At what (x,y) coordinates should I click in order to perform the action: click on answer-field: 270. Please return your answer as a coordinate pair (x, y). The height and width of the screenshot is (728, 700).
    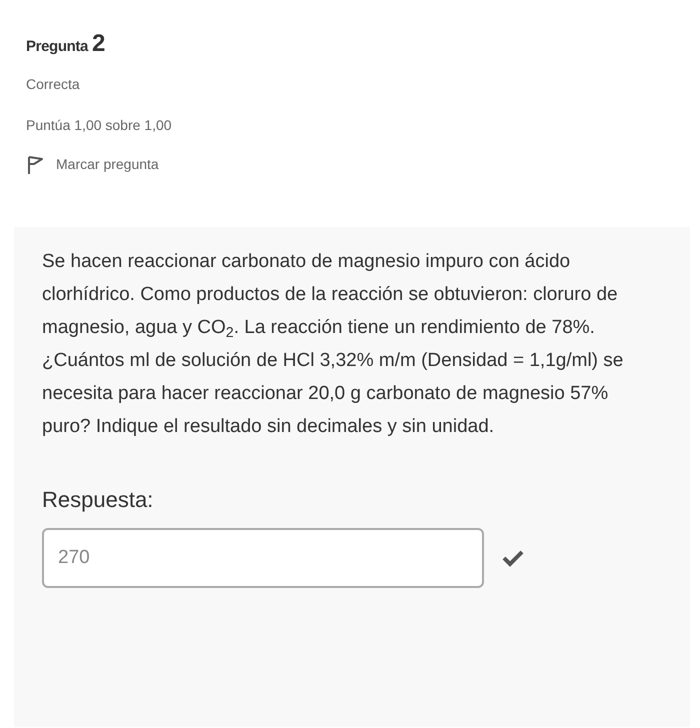
    Looking at the image, I should click on (263, 558).